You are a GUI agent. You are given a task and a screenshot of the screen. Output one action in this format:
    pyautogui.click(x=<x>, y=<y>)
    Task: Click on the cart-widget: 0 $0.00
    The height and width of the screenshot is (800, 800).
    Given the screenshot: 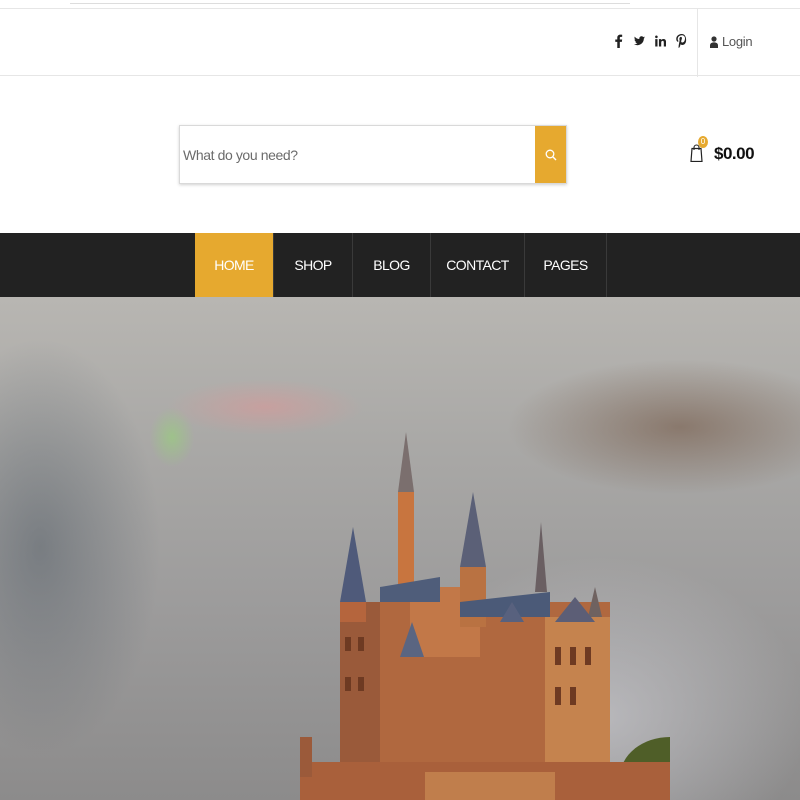 What is the action you would take?
    pyautogui.click(x=722, y=150)
    